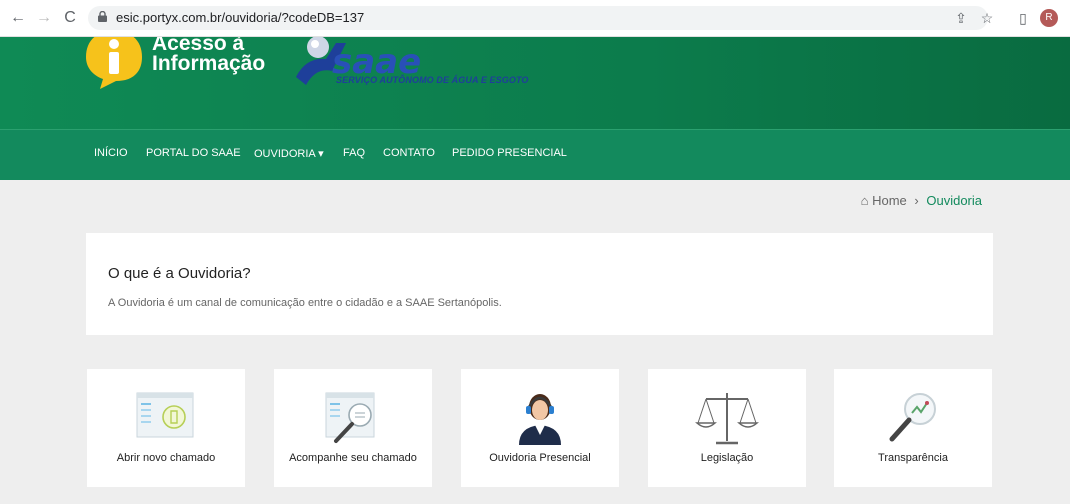  I want to click on breadcrumb: ⌂ Home › Ouvidoria, so click(921, 200).